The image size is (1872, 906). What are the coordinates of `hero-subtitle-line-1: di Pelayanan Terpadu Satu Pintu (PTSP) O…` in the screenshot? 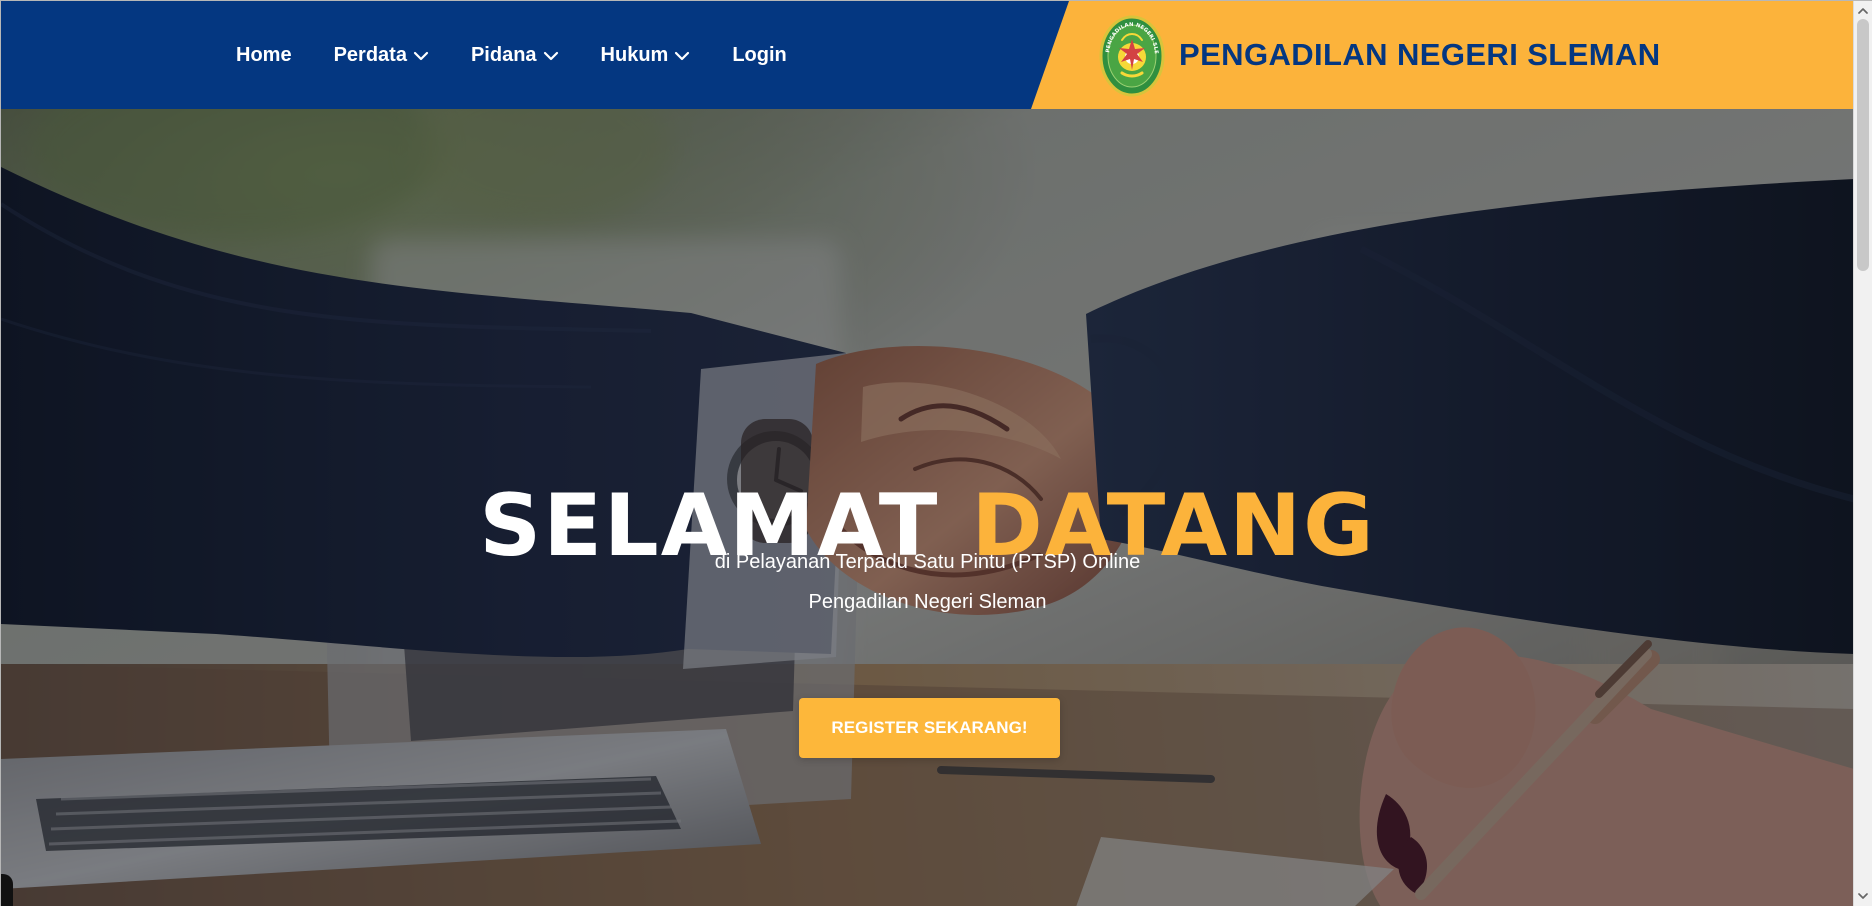 It's located at (927, 562).